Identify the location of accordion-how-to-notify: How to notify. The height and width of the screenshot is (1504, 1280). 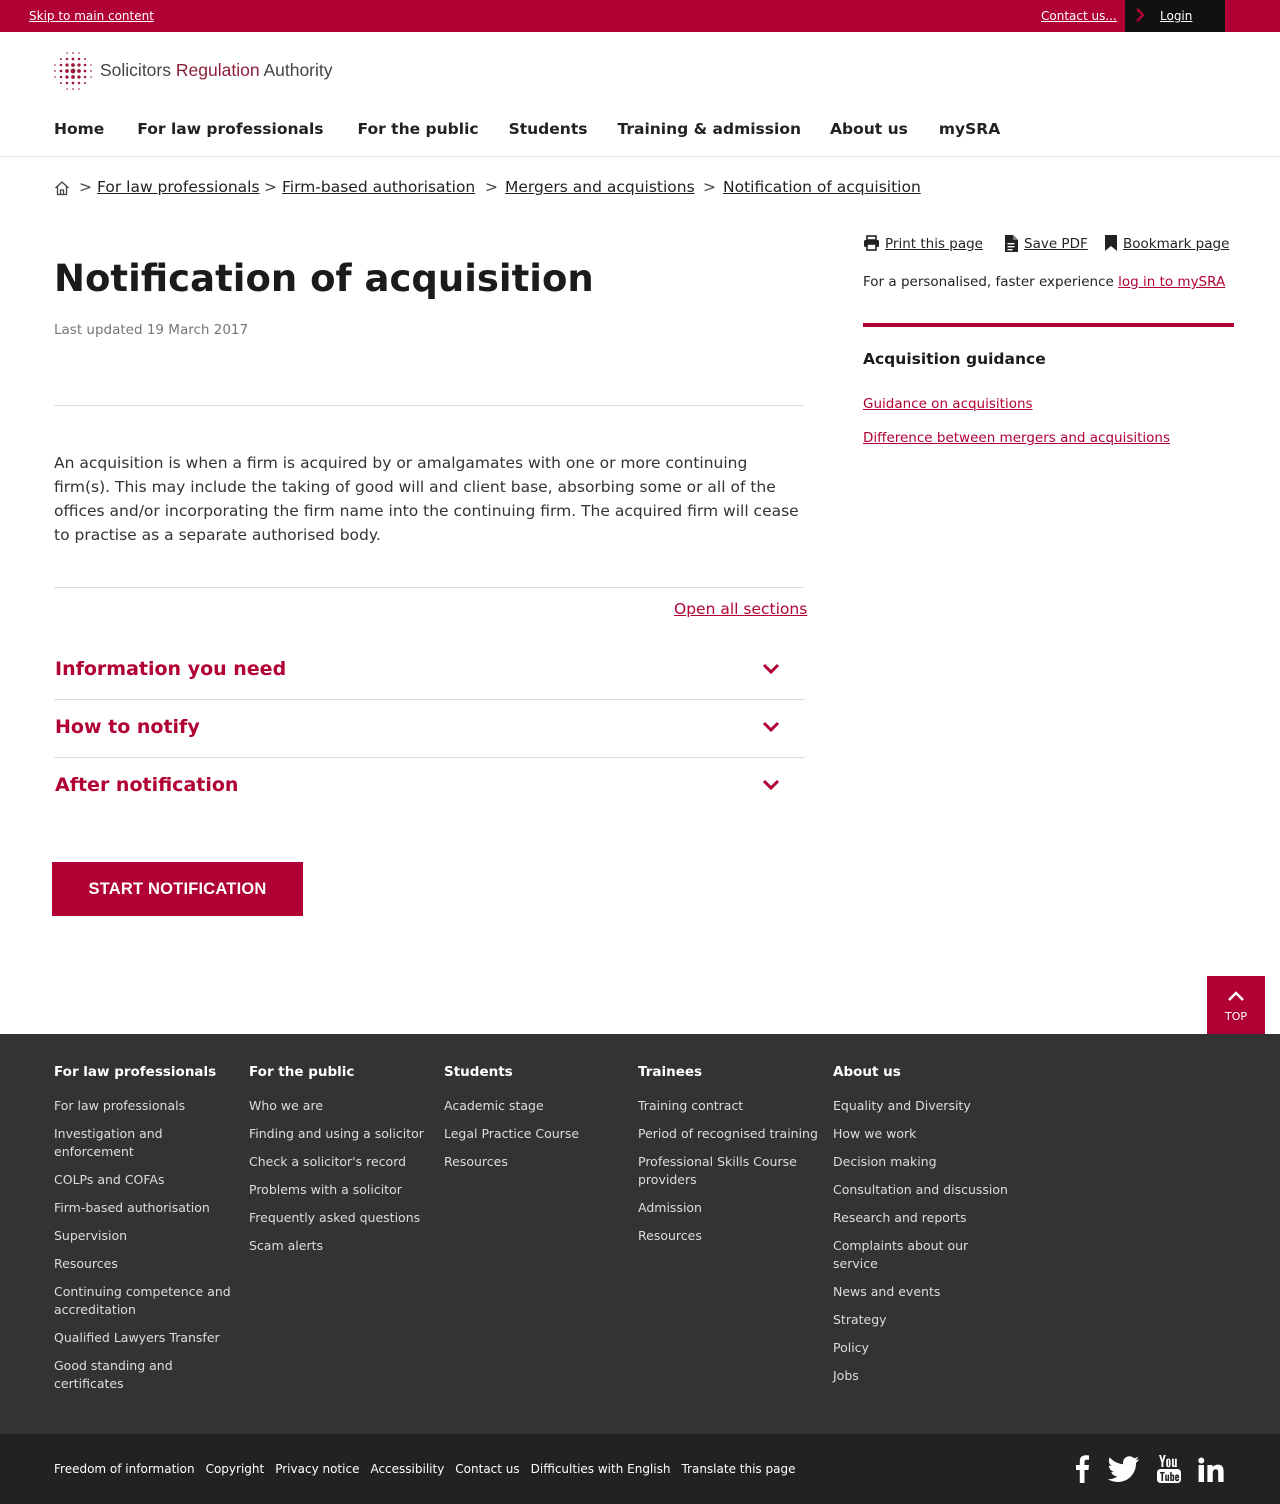
(429, 745).